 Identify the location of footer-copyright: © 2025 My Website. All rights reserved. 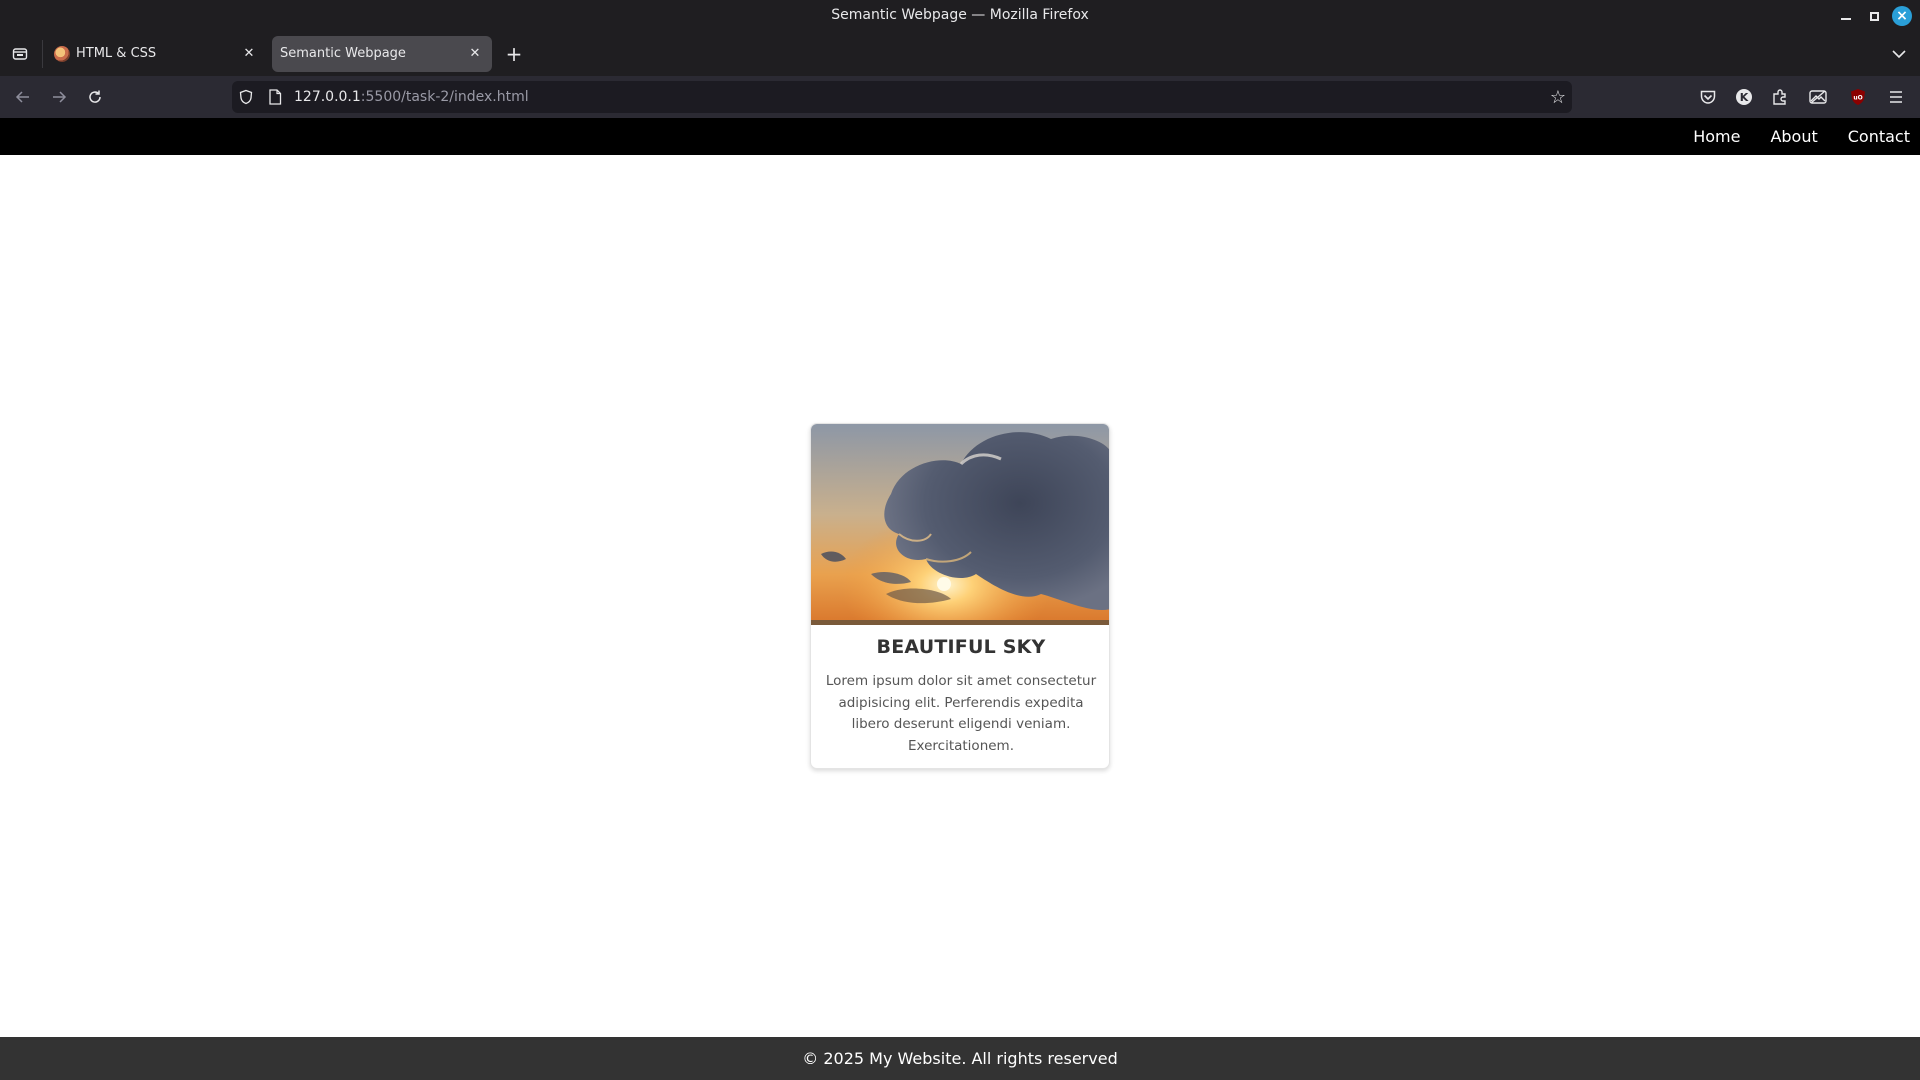
(960, 1058).